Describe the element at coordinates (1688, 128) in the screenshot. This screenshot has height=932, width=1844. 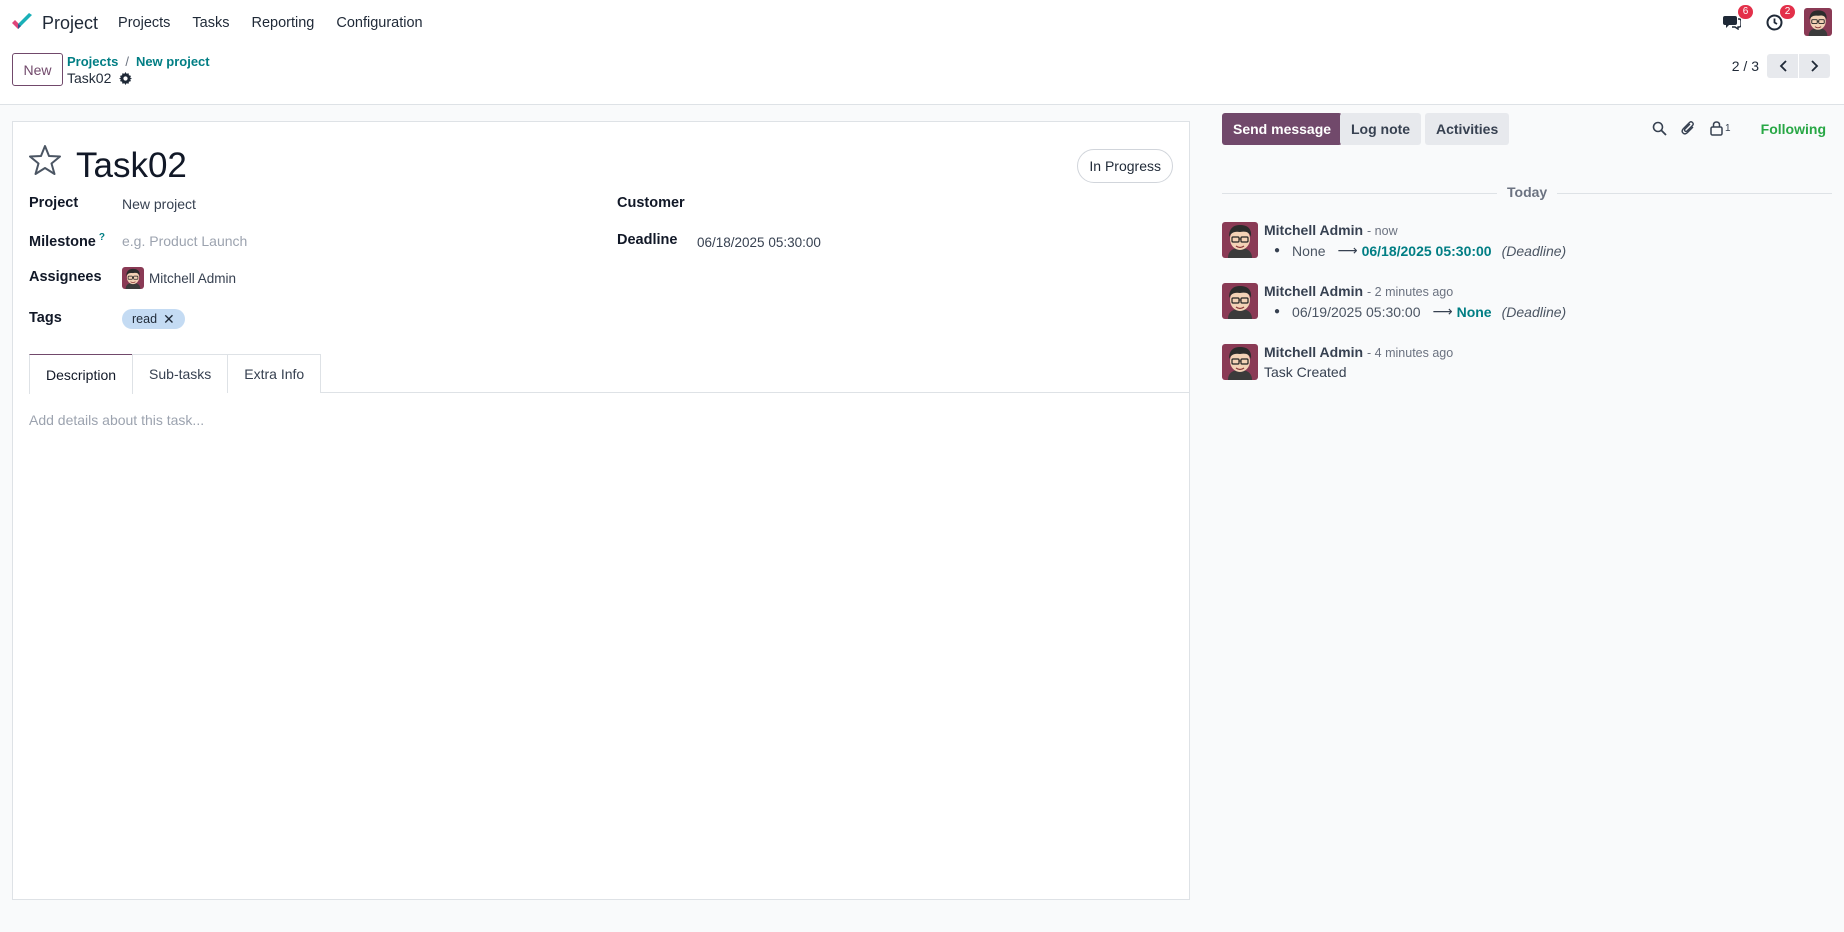
I see `paperclip-icon` at that location.